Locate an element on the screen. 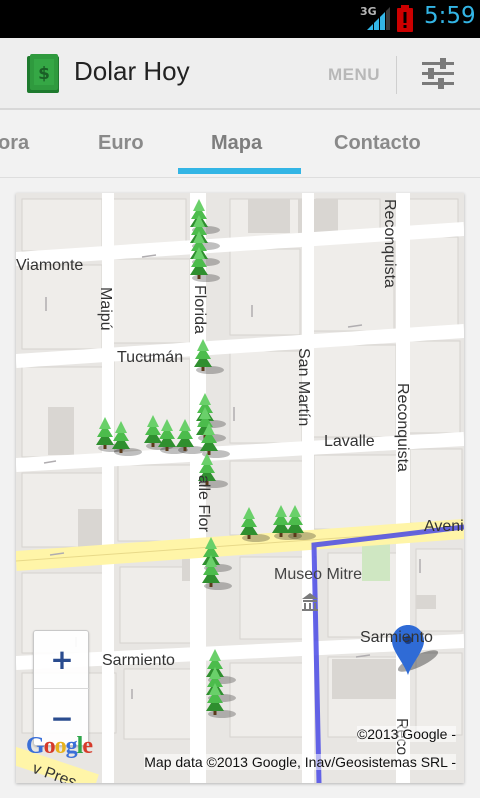  menu-button: MENU is located at coordinates (354, 75).